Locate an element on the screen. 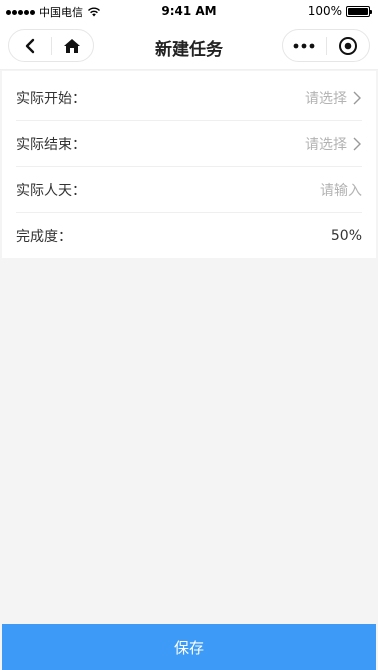  status-right: 100% is located at coordinates (339, 11).